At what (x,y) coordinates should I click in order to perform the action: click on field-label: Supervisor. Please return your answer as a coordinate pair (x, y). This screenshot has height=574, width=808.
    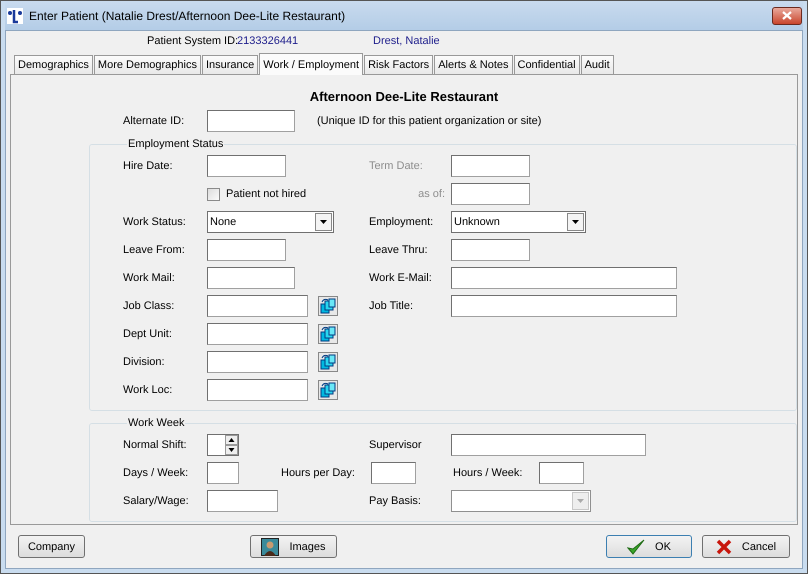
    Looking at the image, I should click on (395, 445).